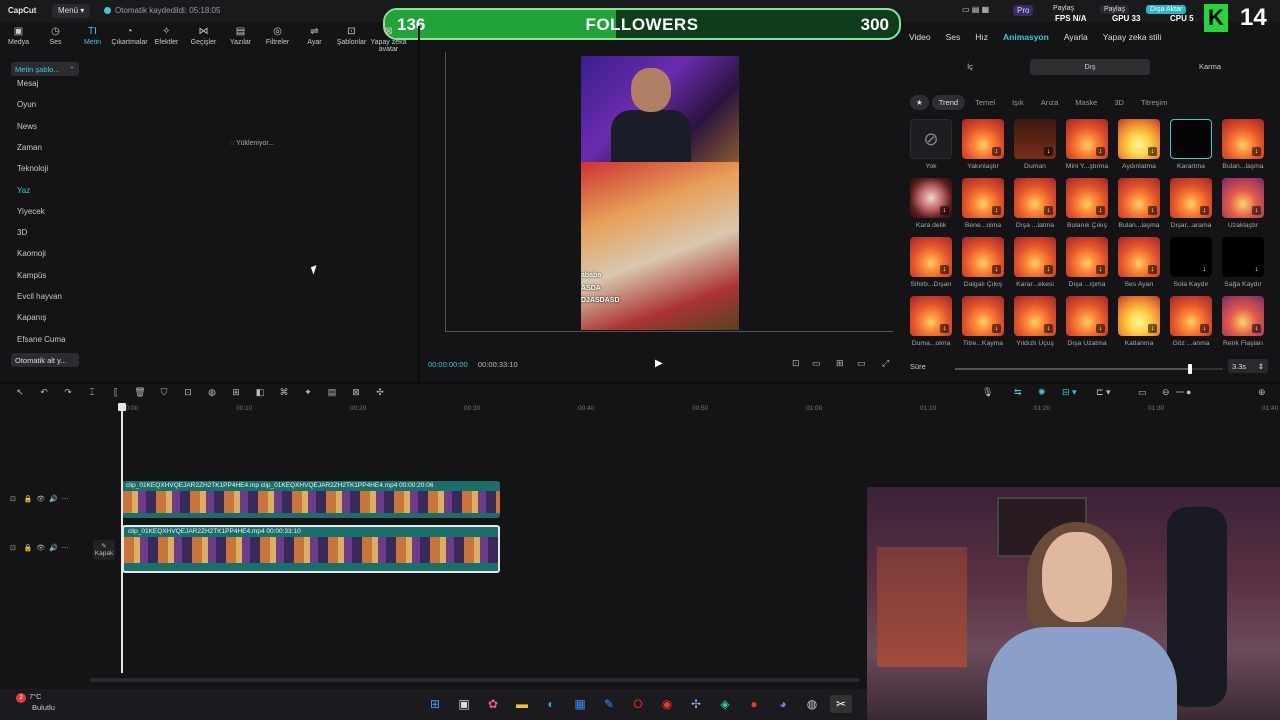  I want to click on quality-icon: ▭, so click(816, 363).